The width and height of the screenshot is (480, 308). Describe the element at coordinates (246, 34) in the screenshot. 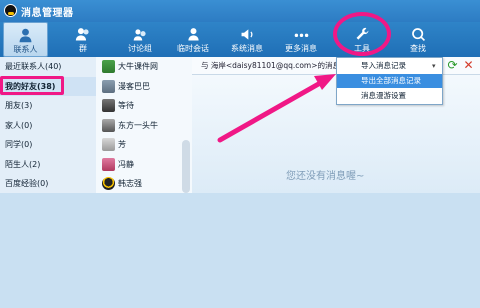

I see `speaker-icon` at that location.